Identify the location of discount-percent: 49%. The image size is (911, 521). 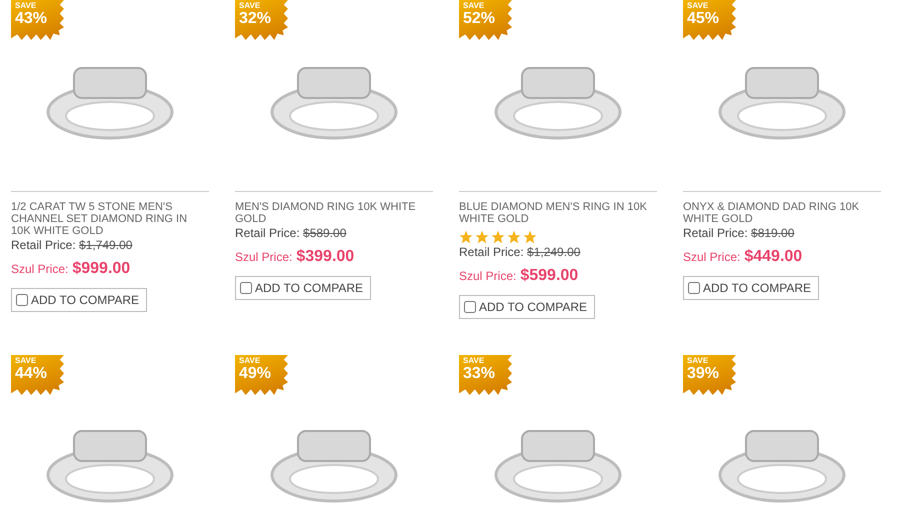
(255, 374).